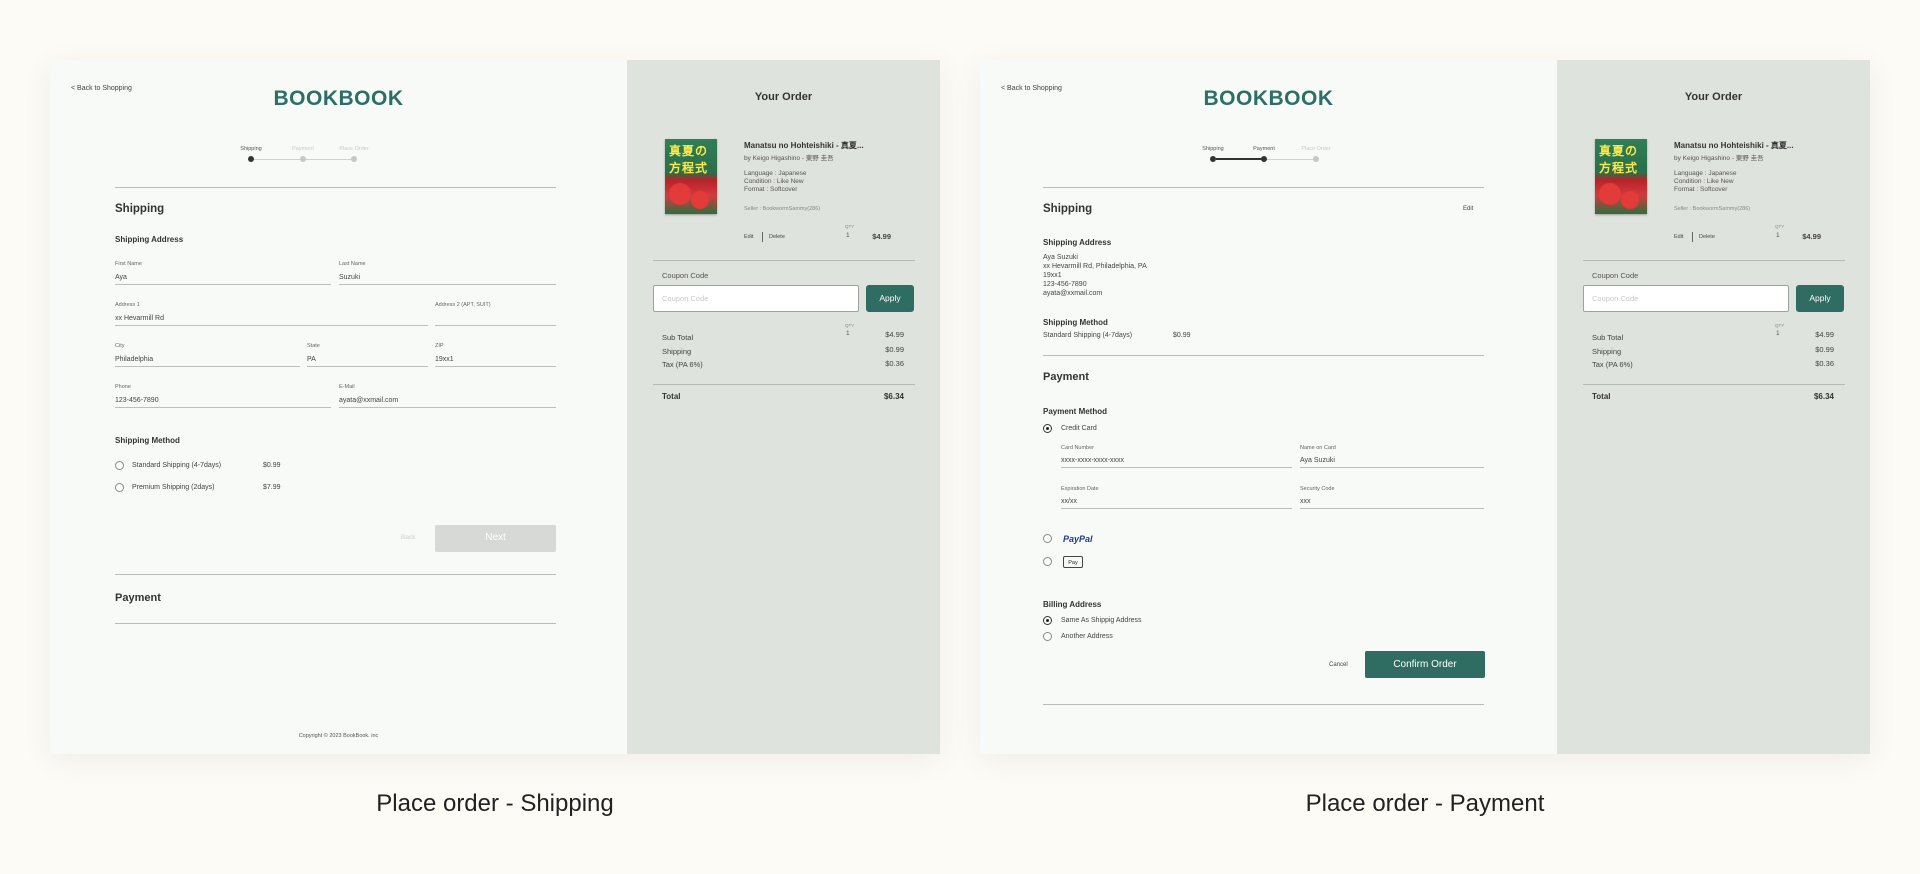 This screenshot has height=874, width=1920. What do you see at coordinates (881, 236) in the screenshot?
I see `item-price: $4.99` at bounding box center [881, 236].